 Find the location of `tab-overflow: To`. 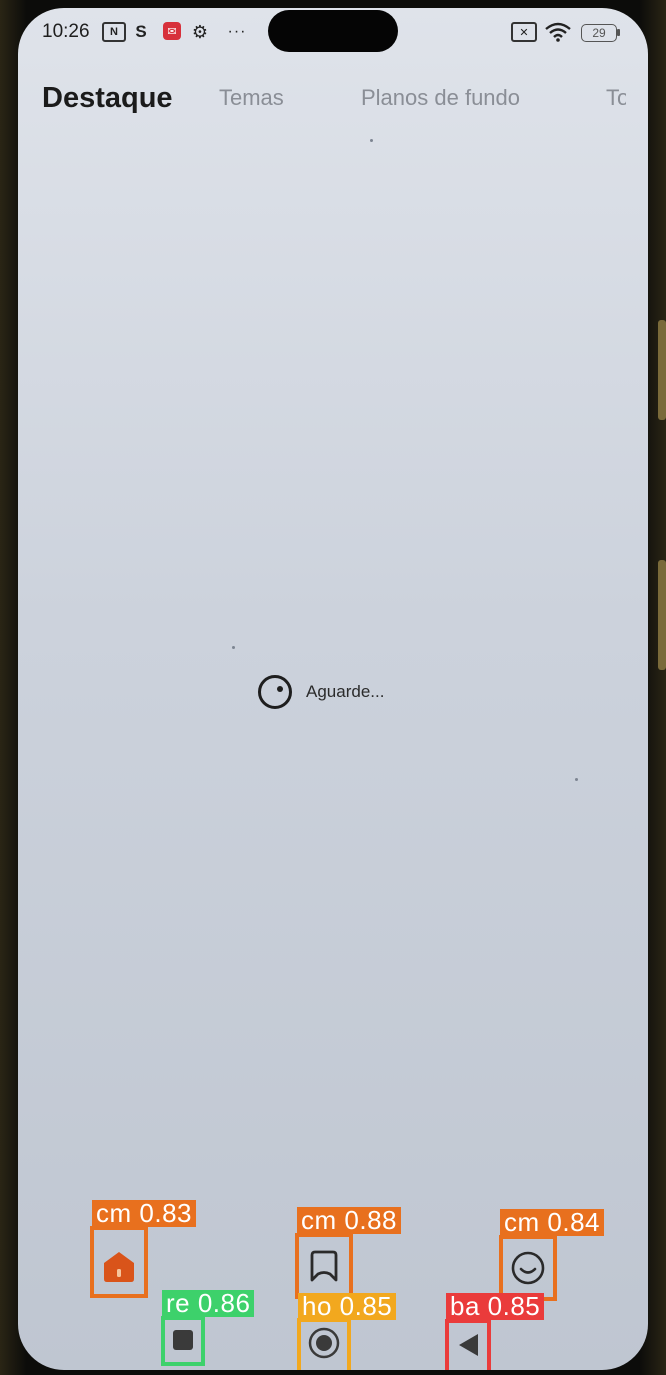

tab-overflow: To is located at coordinates (616, 98).